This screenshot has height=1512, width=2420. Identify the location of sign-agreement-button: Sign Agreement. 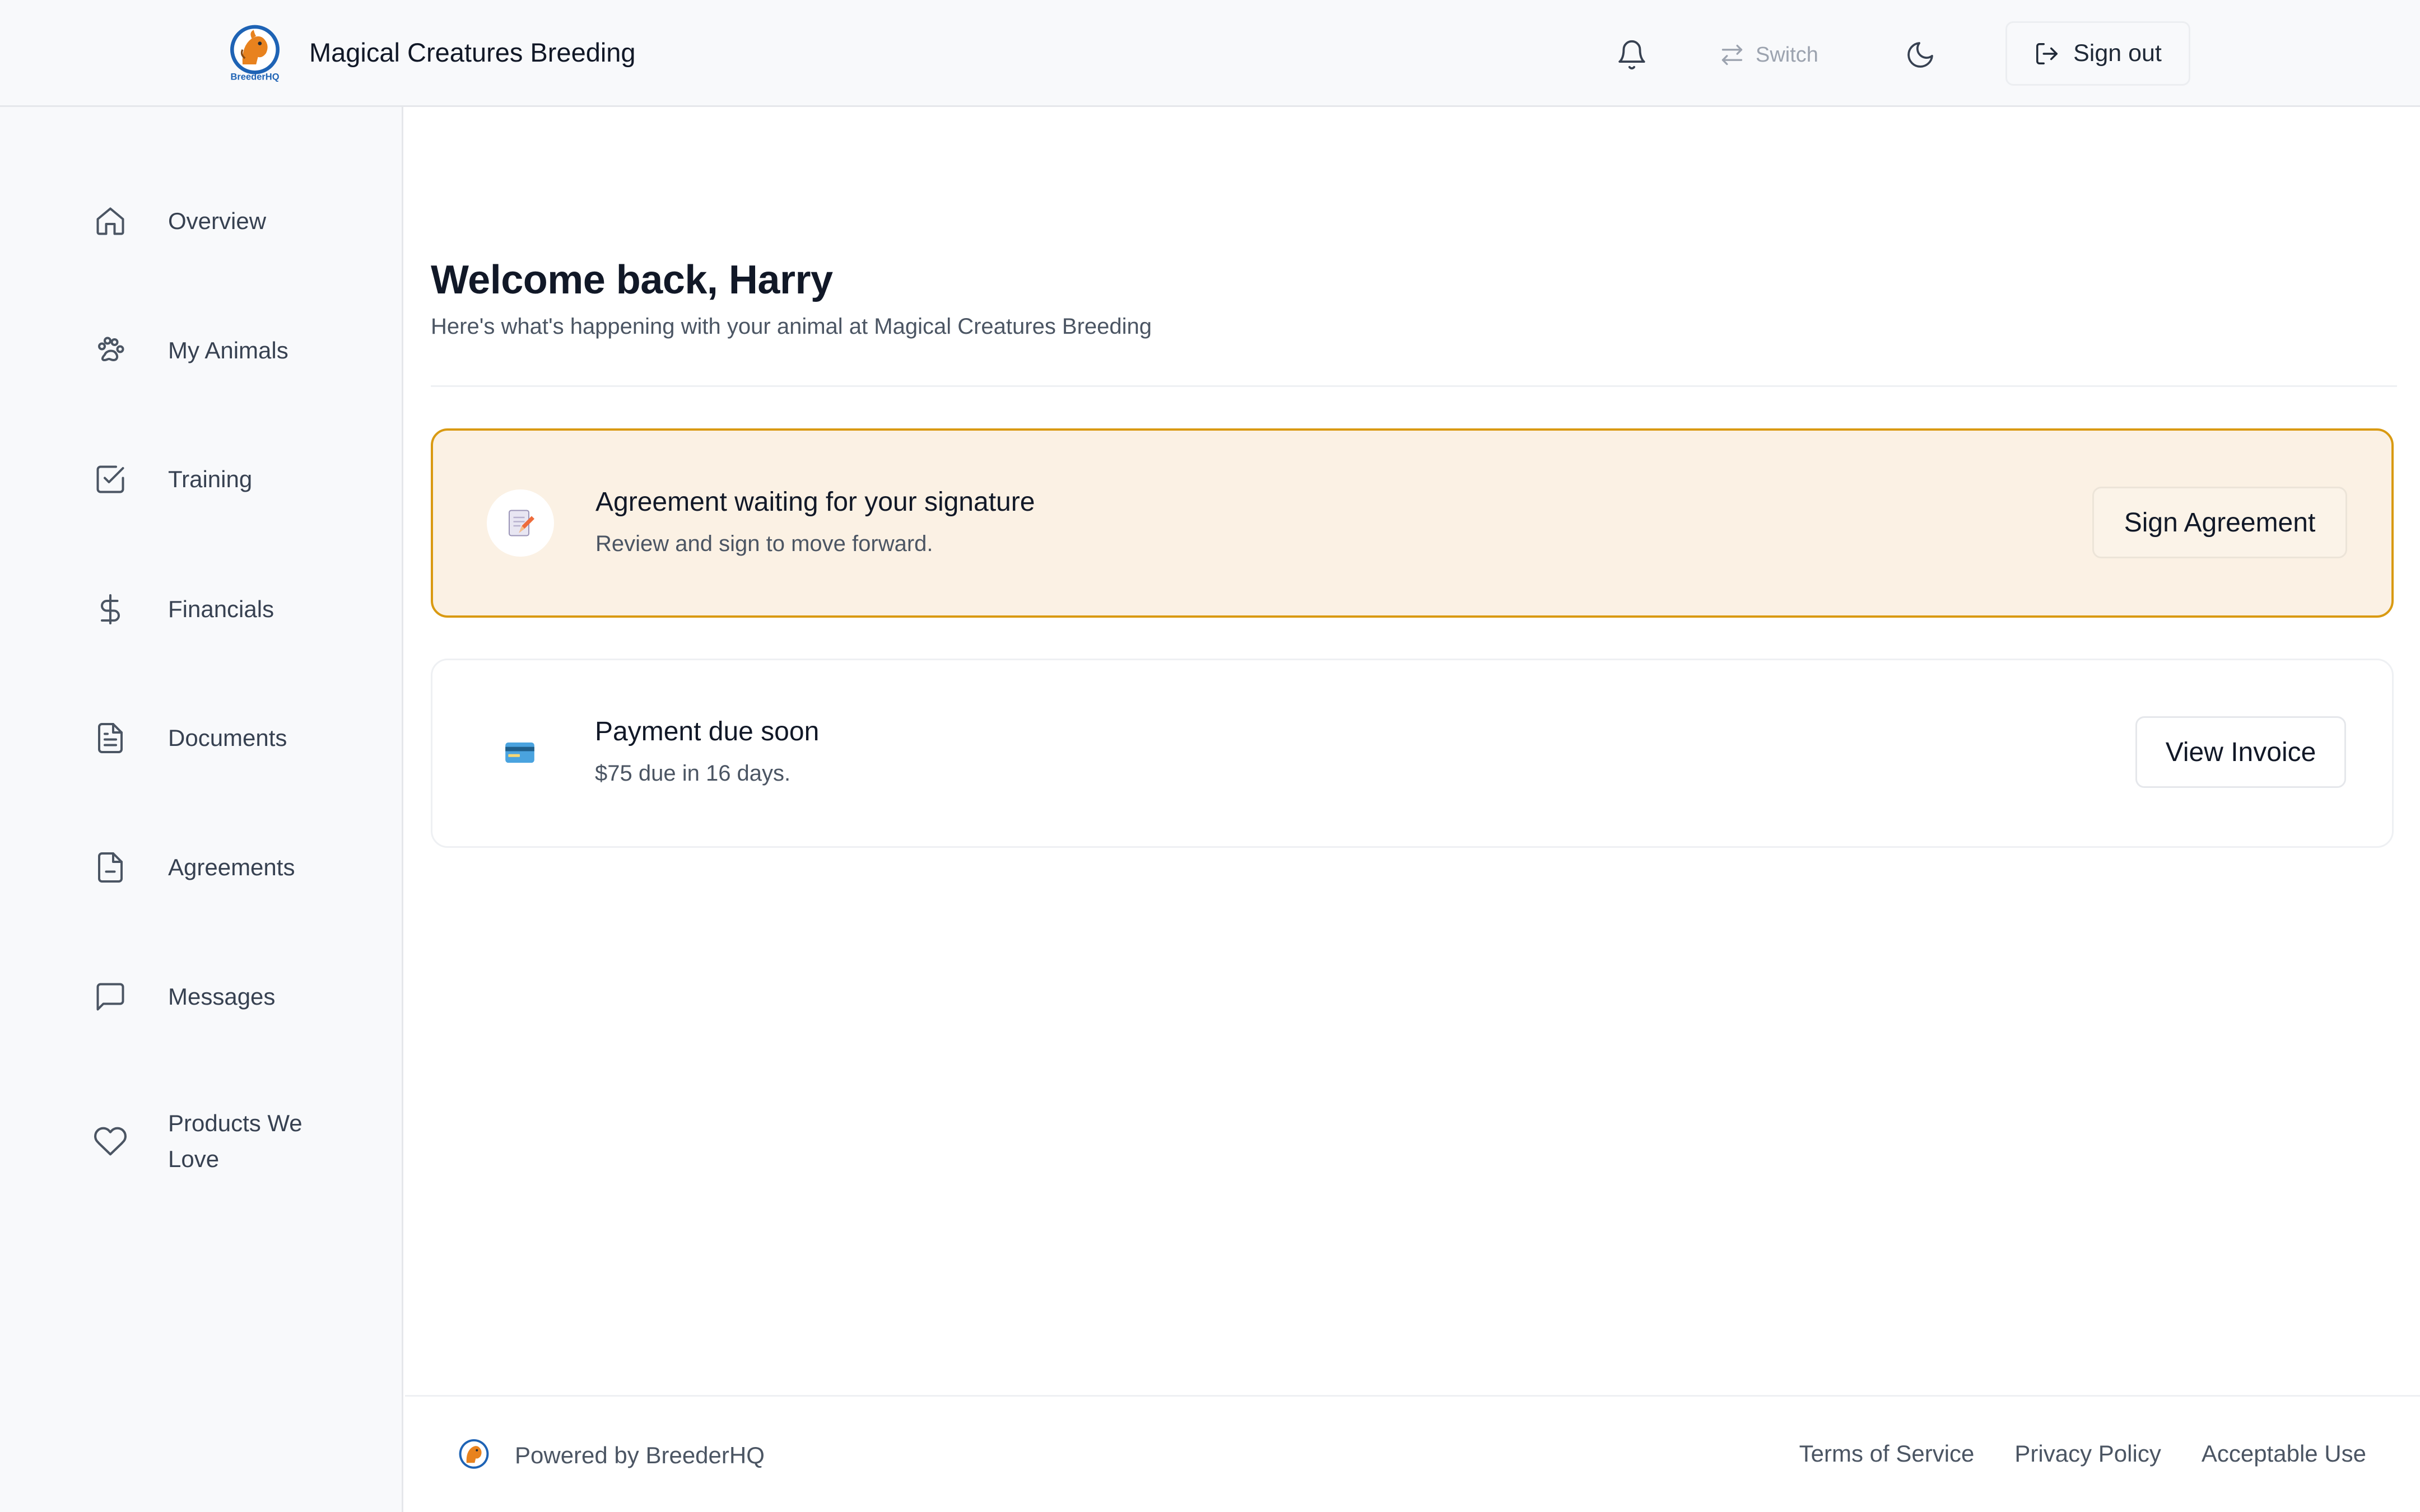
(2220, 523).